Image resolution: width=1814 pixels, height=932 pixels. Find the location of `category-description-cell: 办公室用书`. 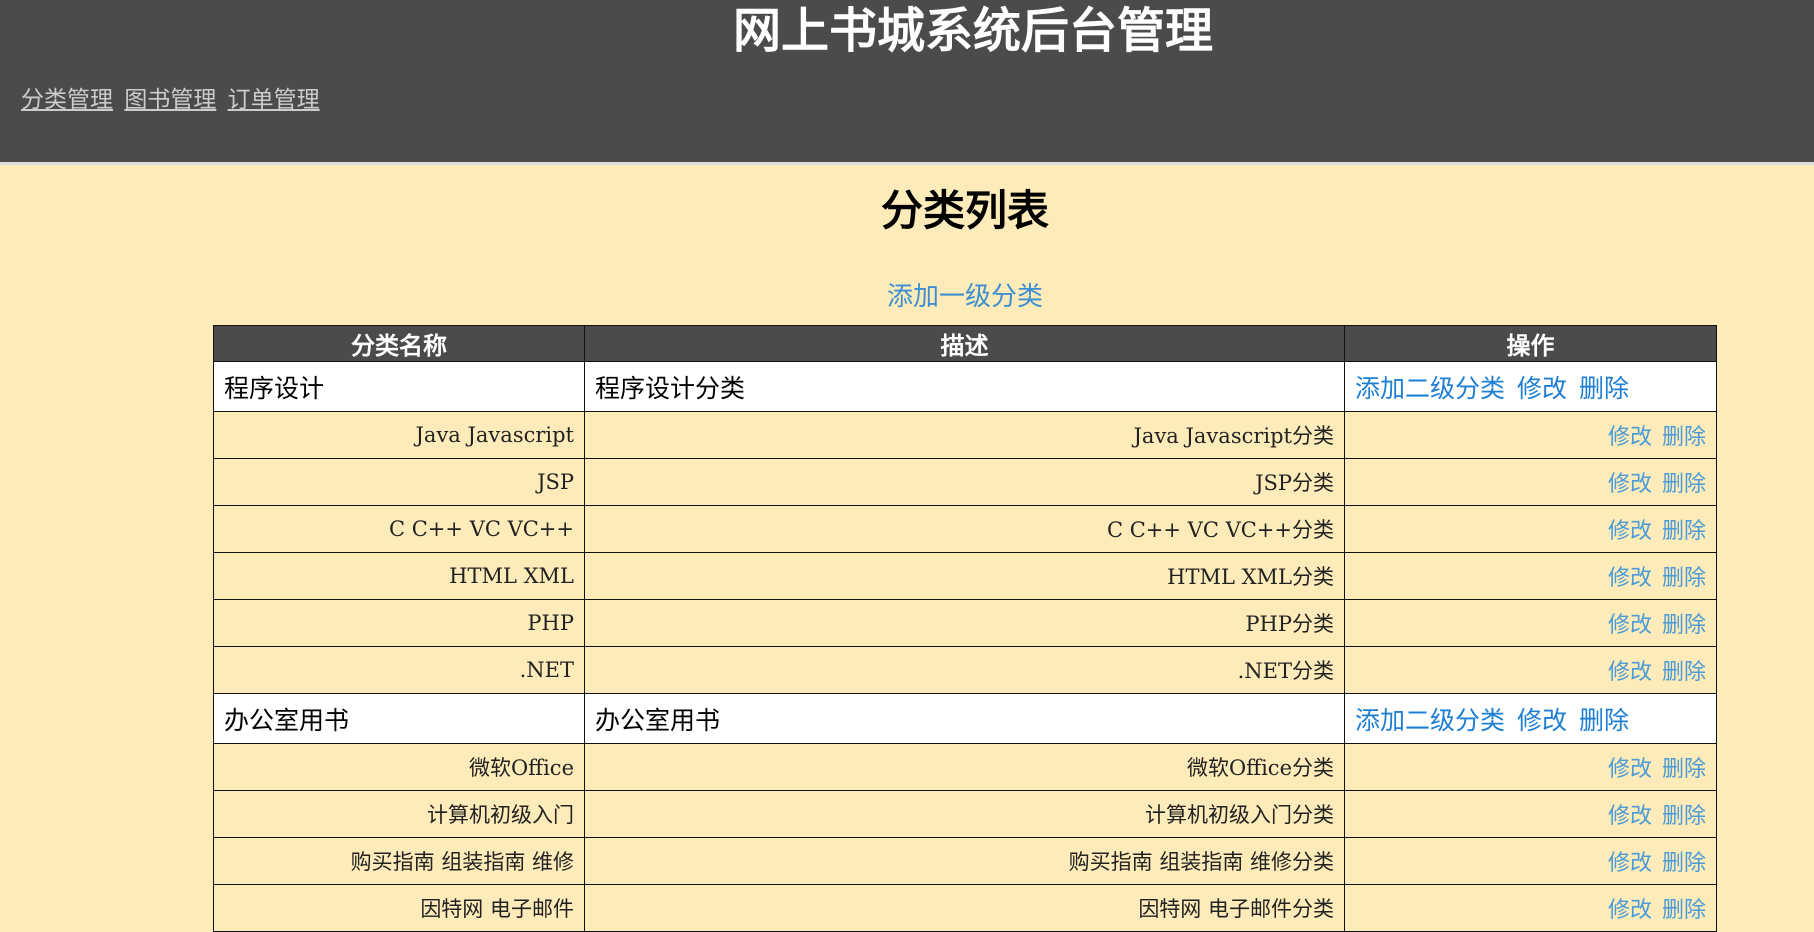

category-description-cell: 办公室用书 is located at coordinates (964, 718).